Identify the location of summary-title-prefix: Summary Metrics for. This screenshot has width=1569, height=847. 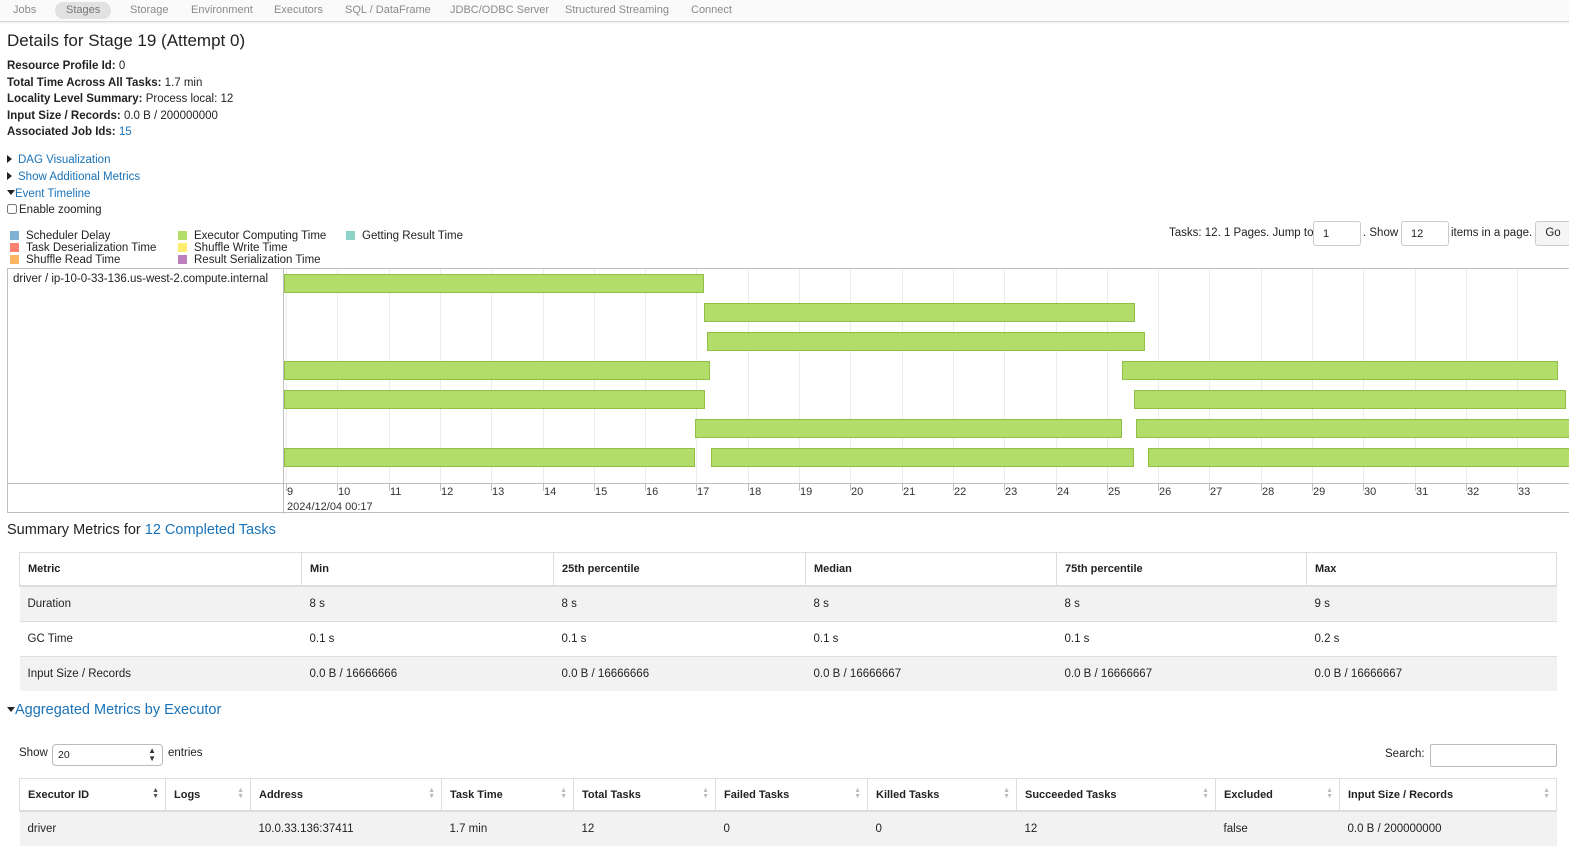
(76, 530).